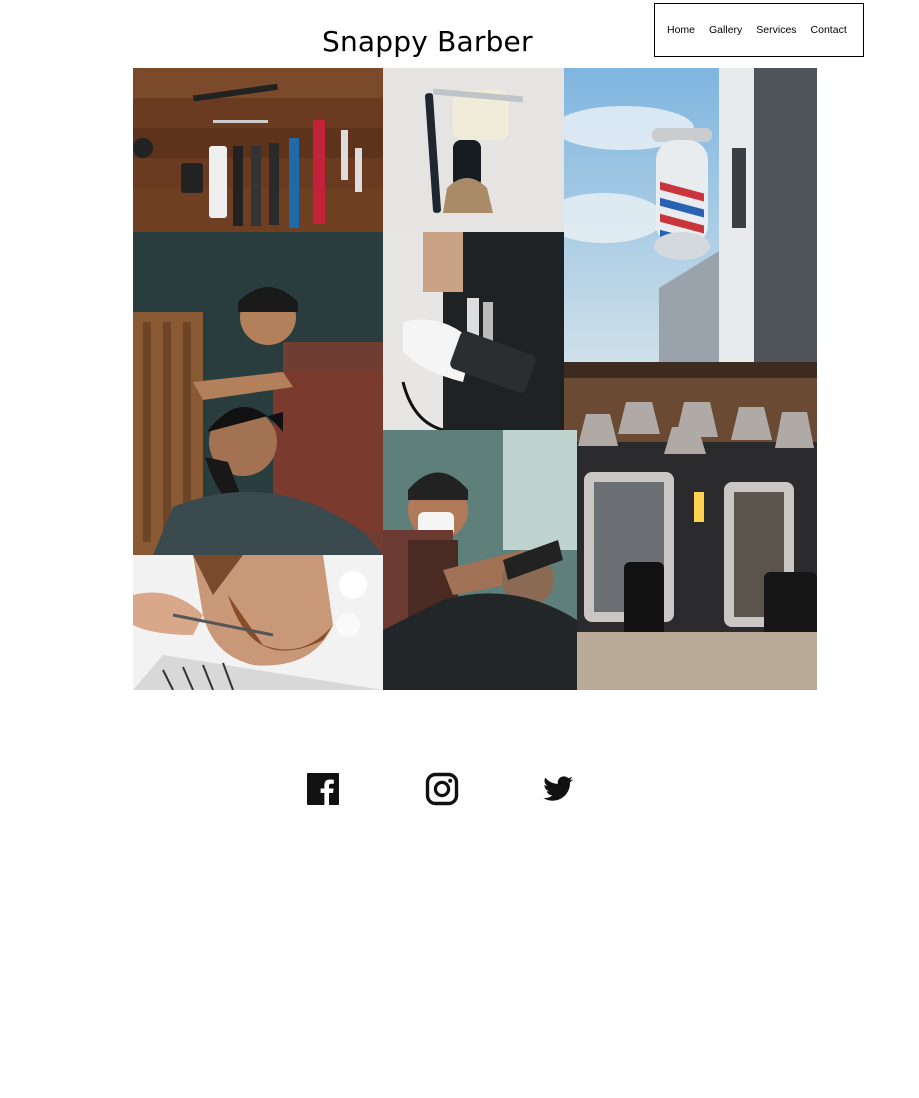 The height and width of the screenshot is (1098, 919). What do you see at coordinates (480, 560) in the screenshot?
I see `gallery-image-masked-barber` at bounding box center [480, 560].